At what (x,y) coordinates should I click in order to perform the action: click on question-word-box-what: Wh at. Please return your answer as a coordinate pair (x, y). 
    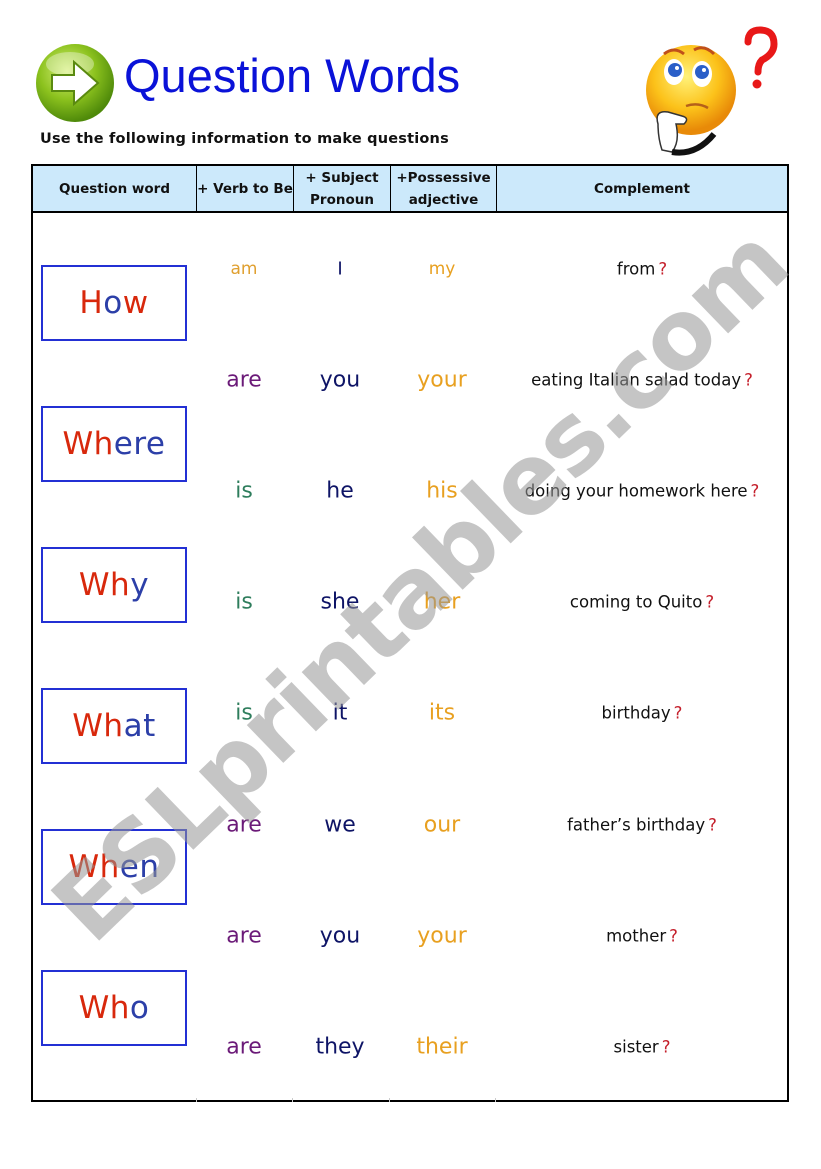
    Looking at the image, I should click on (114, 726).